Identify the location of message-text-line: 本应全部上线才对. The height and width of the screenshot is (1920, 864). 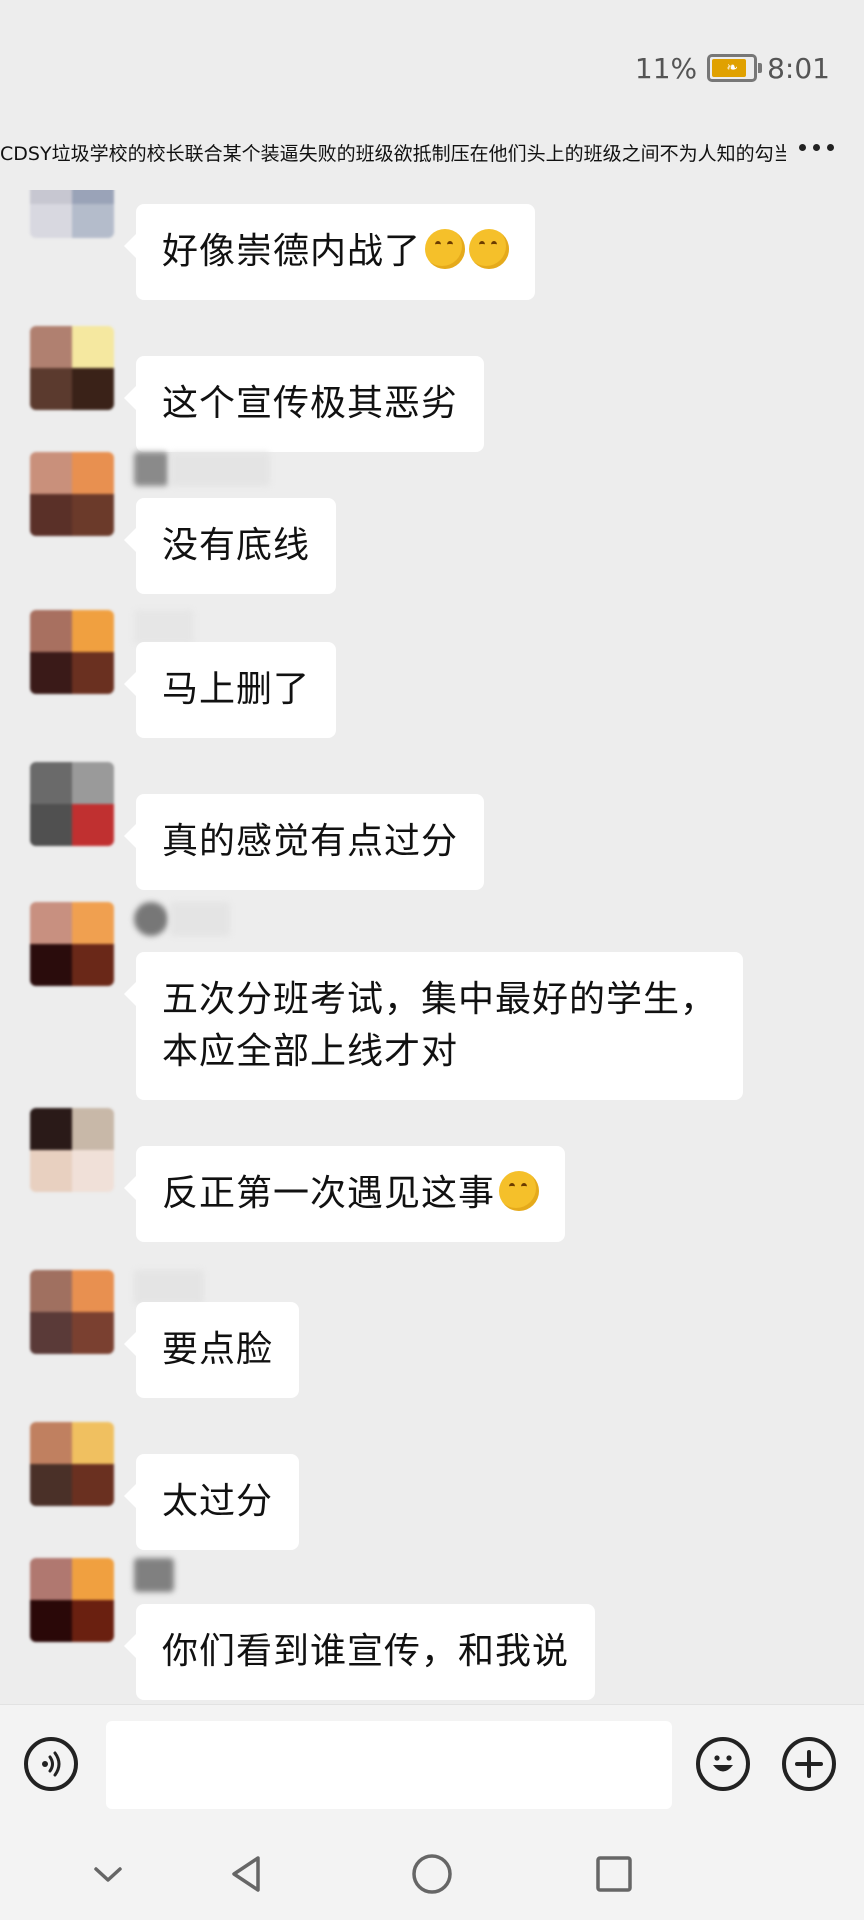
(310, 1051).